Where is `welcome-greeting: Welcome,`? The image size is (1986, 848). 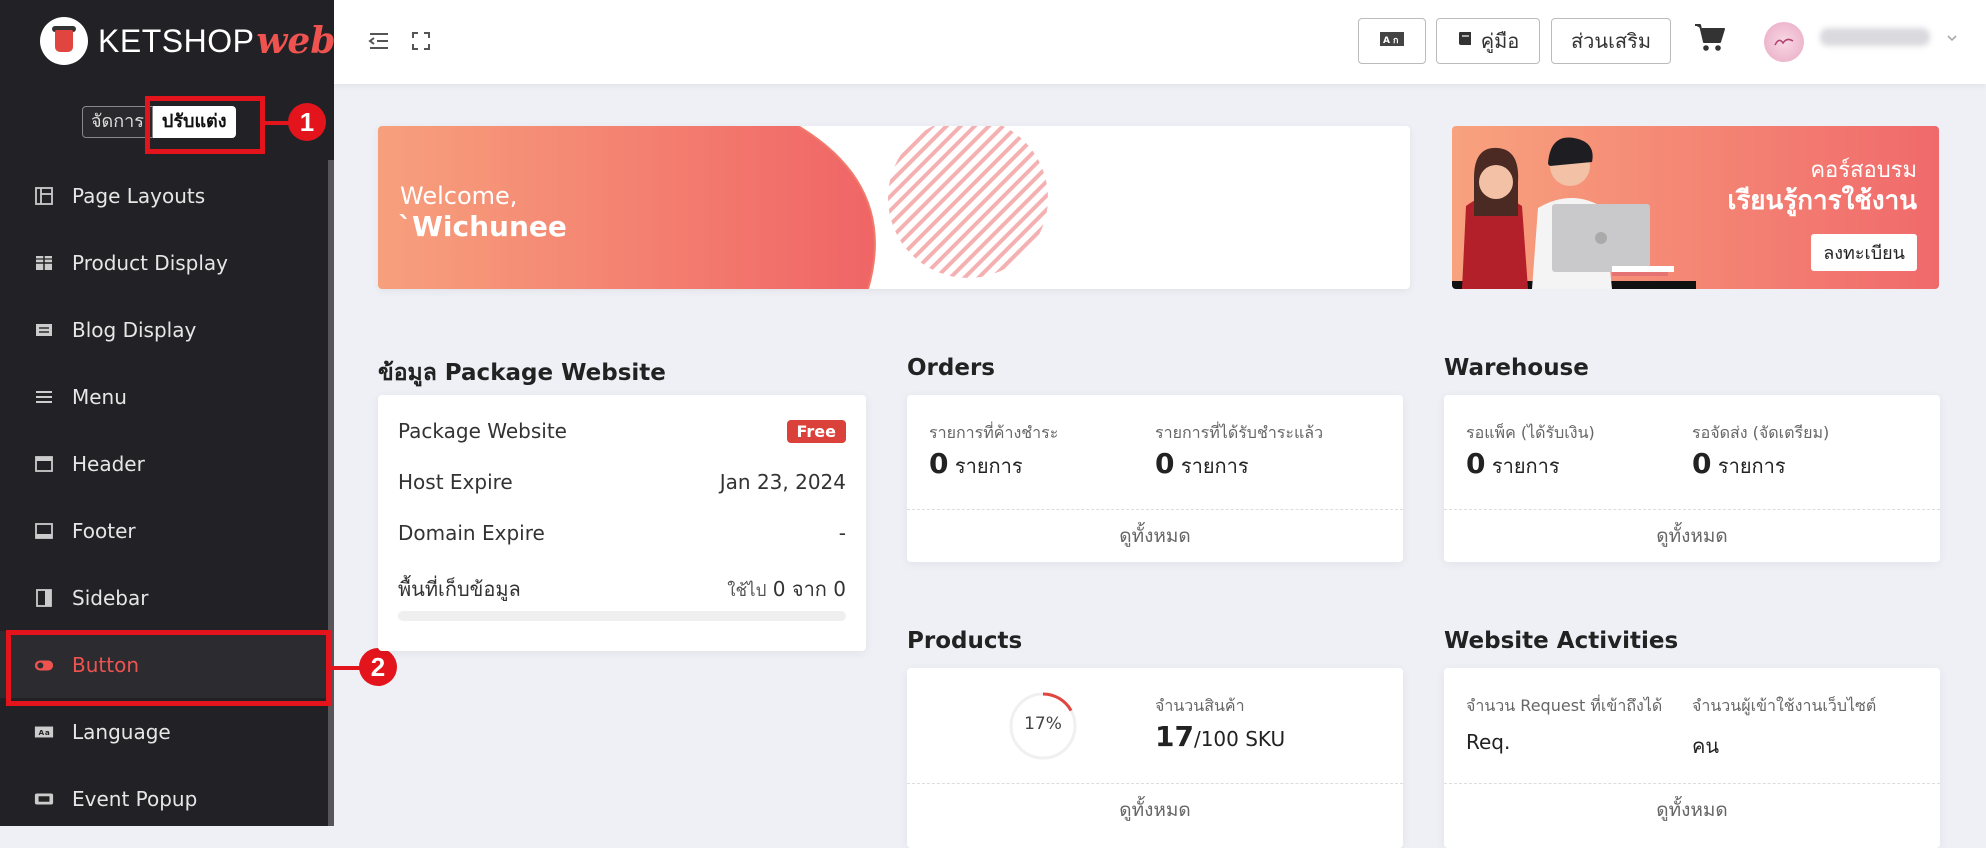 welcome-greeting: Welcome, is located at coordinates (459, 196).